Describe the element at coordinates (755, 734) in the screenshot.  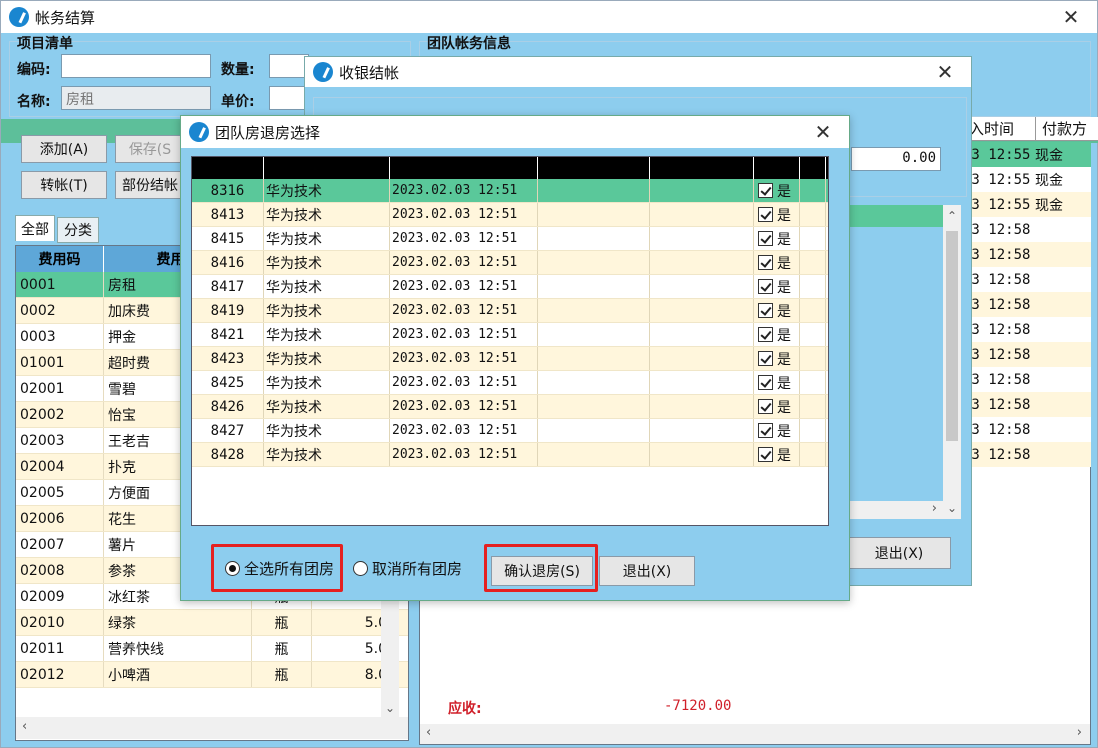
I see `detail-hscroll: ‹ ›` at that location.